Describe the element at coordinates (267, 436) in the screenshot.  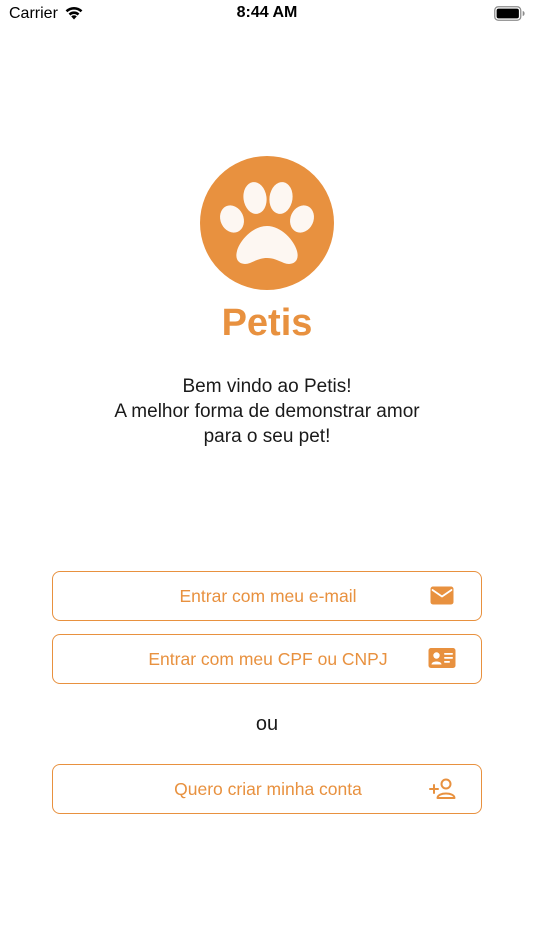
I see `welcome-line-3: para o seu pet!` at that location.